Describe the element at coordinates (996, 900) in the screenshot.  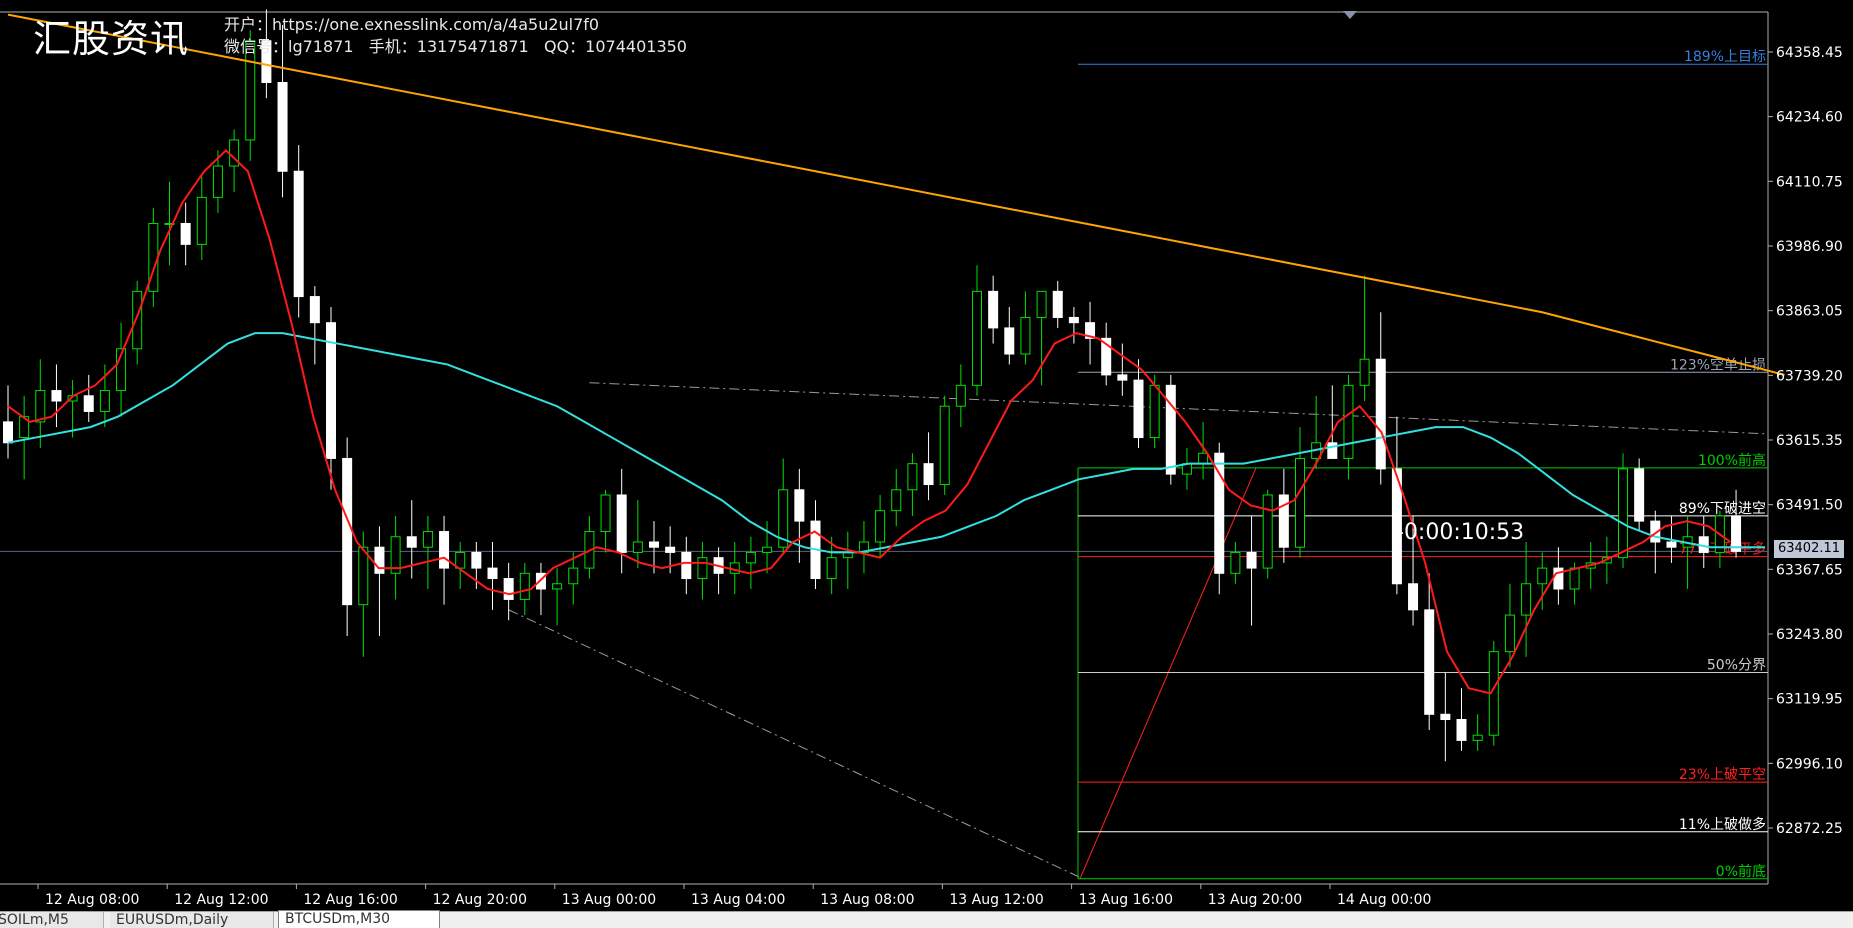
I see `x-tick-label: 13 Aug 12:00` at that location.